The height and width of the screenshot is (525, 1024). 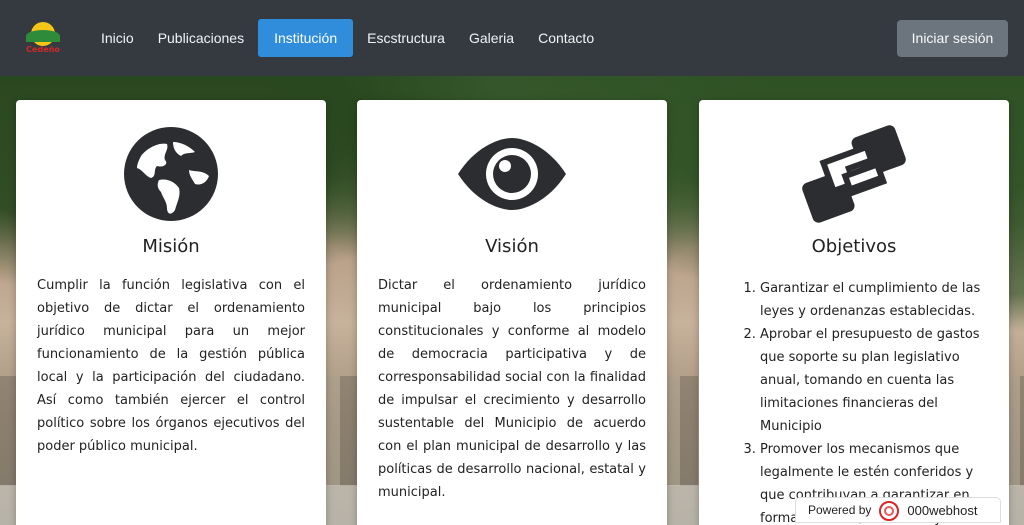 I want to click on webhost-logo-icon, so click(x=890, y=510).